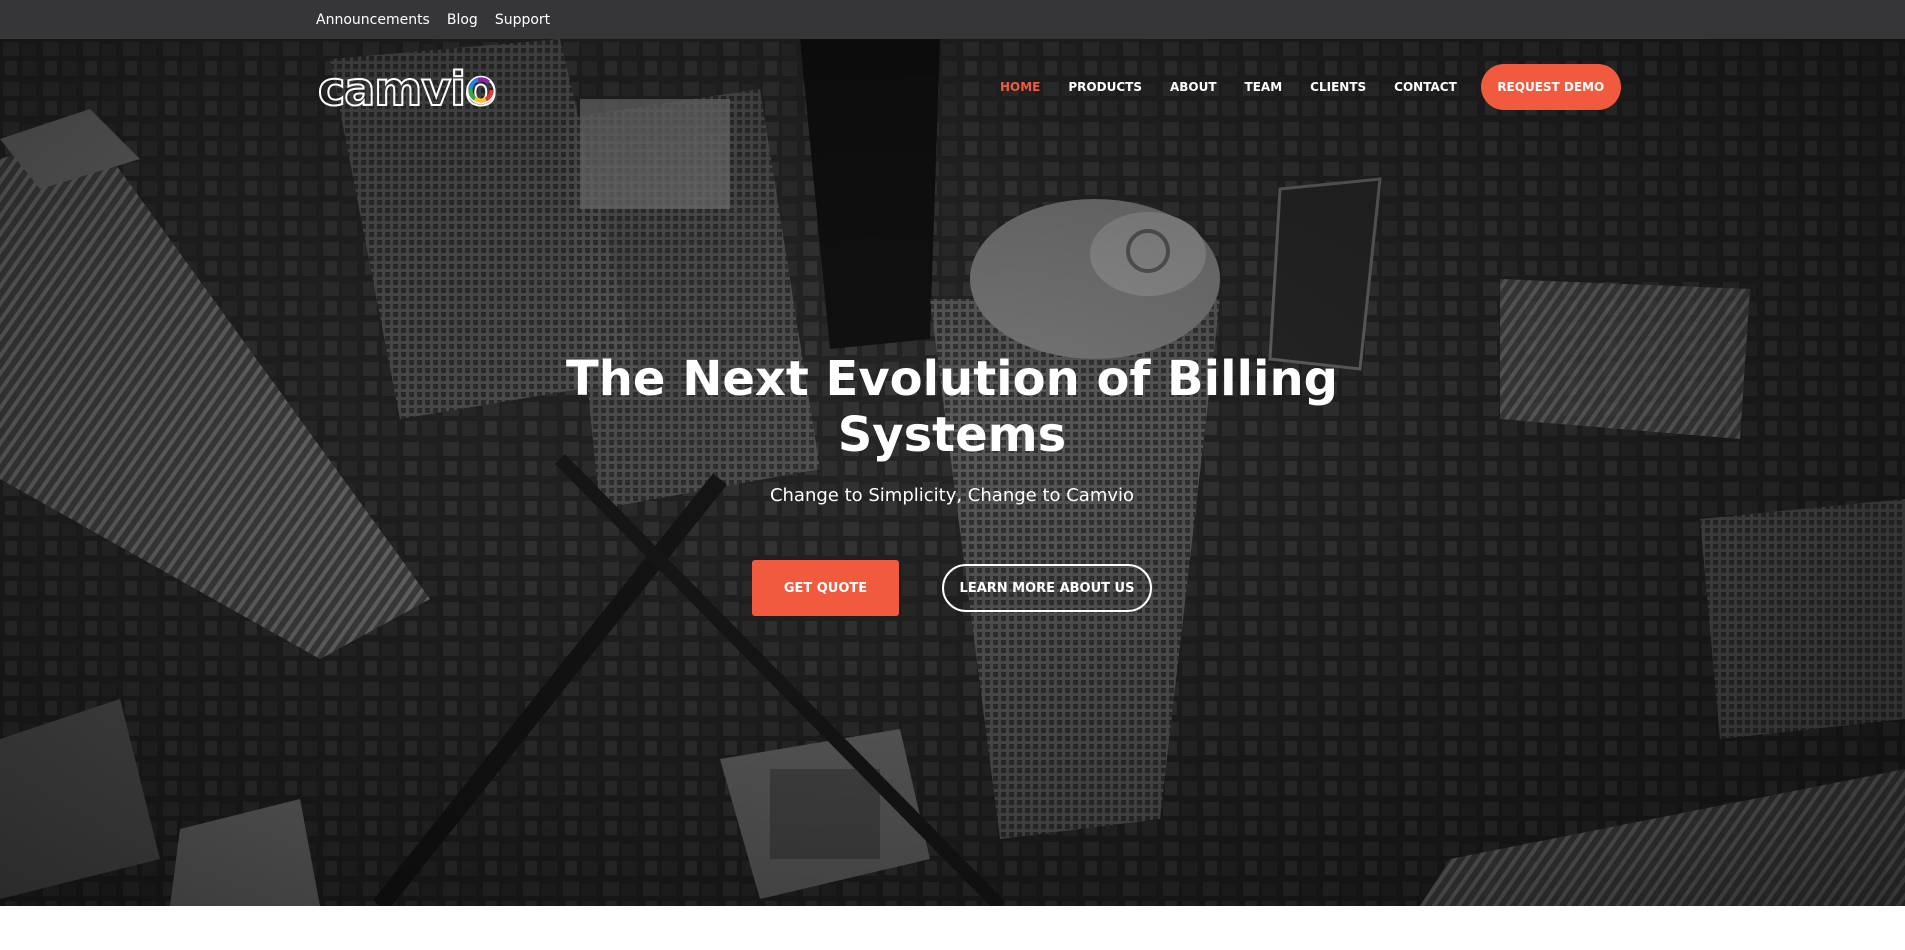  What do you see at coordinates (1264, 87) in the screenshot?
I see `nav-team: TEAM` at bounding box center [1264, 87].